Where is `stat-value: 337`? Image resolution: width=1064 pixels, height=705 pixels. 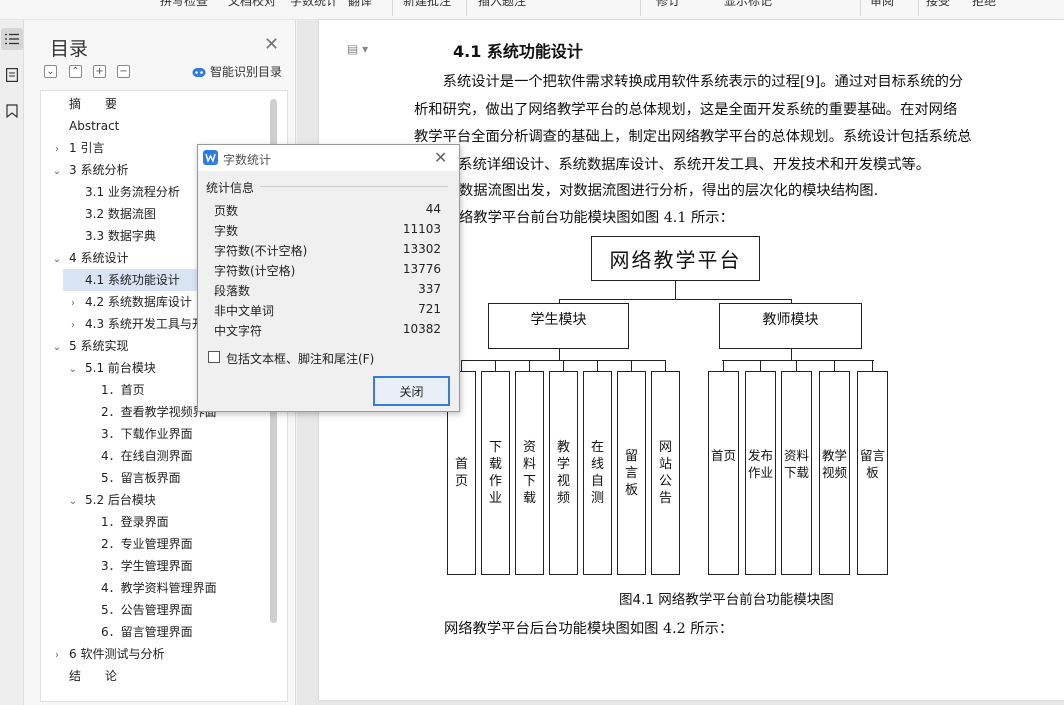
stat-value: 337 is located at coordinates (429, 289).